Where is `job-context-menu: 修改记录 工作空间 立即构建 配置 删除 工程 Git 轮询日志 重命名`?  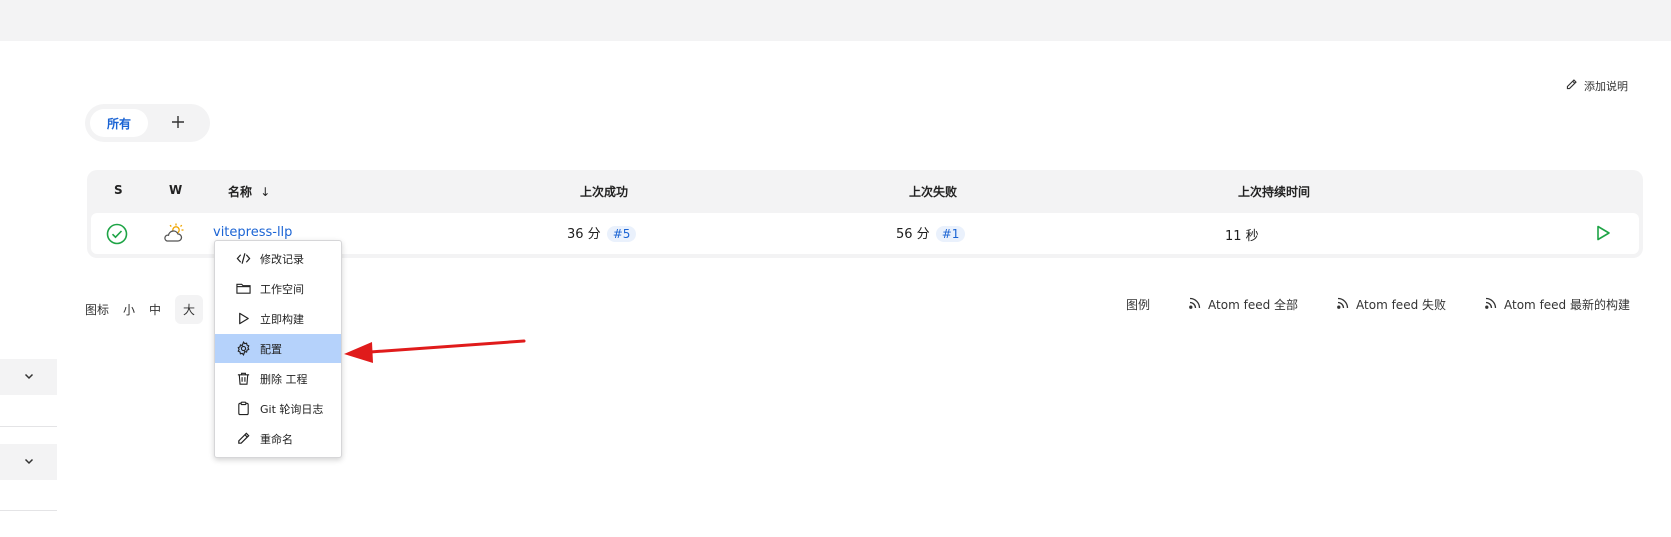
job-context-menu: 修改记录 工作空间 立即构建 配置 删除 工程 Git 轮询日志 重命名 is located at coordinates (278, 349).